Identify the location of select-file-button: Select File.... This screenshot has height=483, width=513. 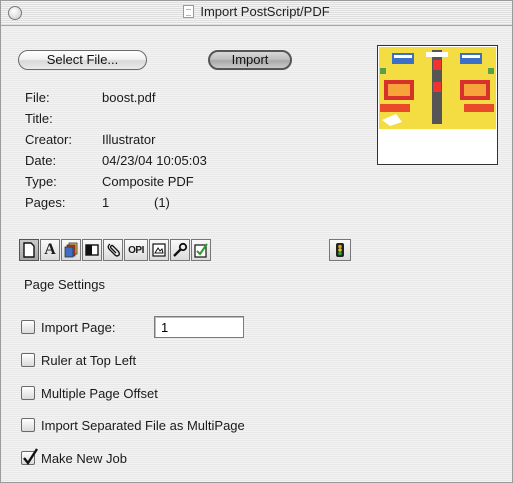
(82, 60).